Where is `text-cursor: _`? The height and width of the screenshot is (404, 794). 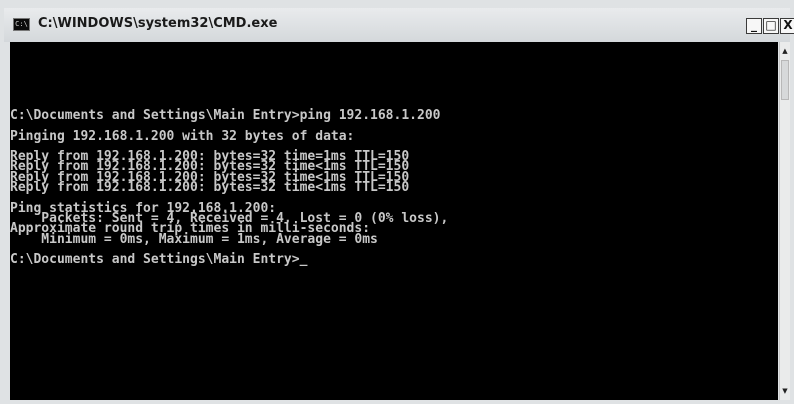
text-cursor: _ is located at coordinates (303, 260).